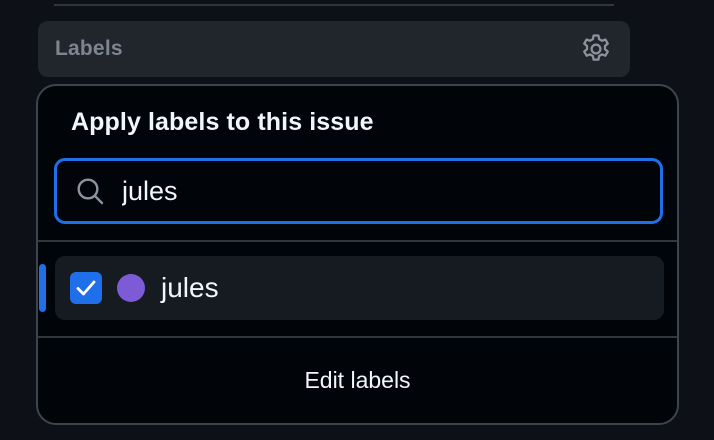 This screenshot has height=440, width=714. I want to click on active-item-indicator, so click(42, 288).